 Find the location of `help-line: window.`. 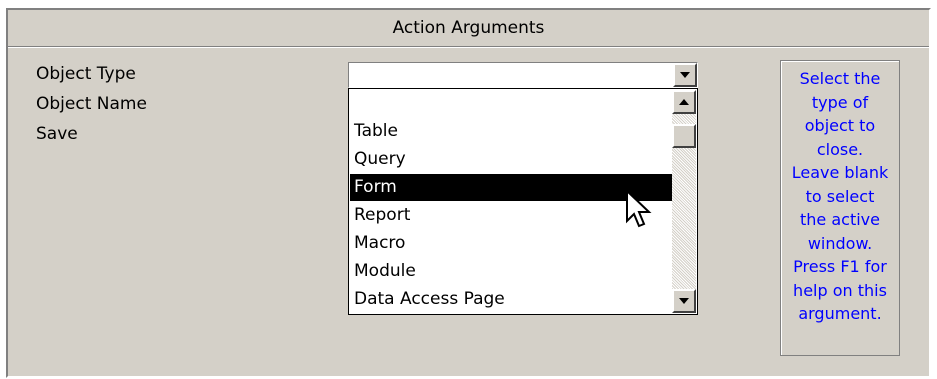

help-line: window. is located at coordinates (840, 243).